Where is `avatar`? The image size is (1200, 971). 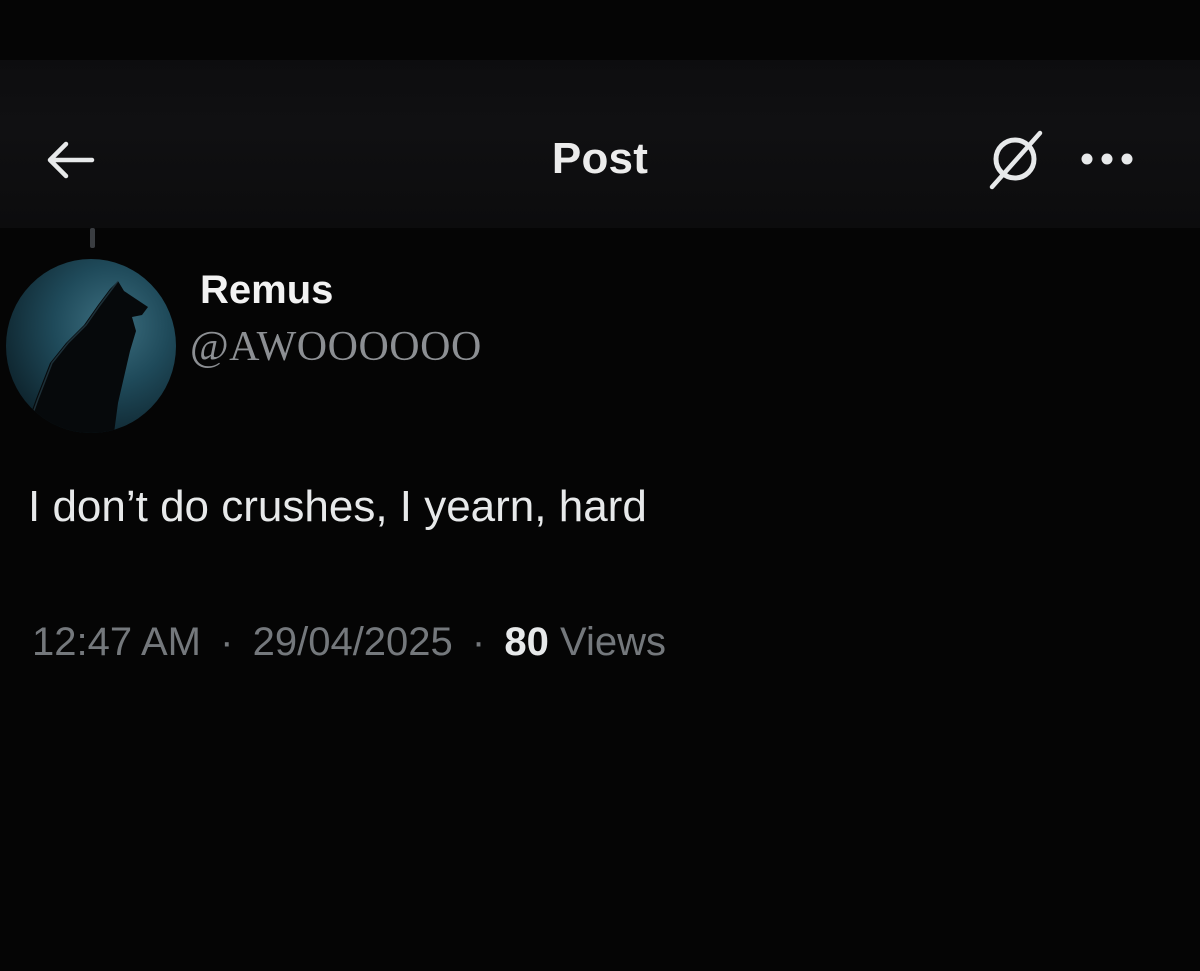 avatar is located at coordinates (91, 346).